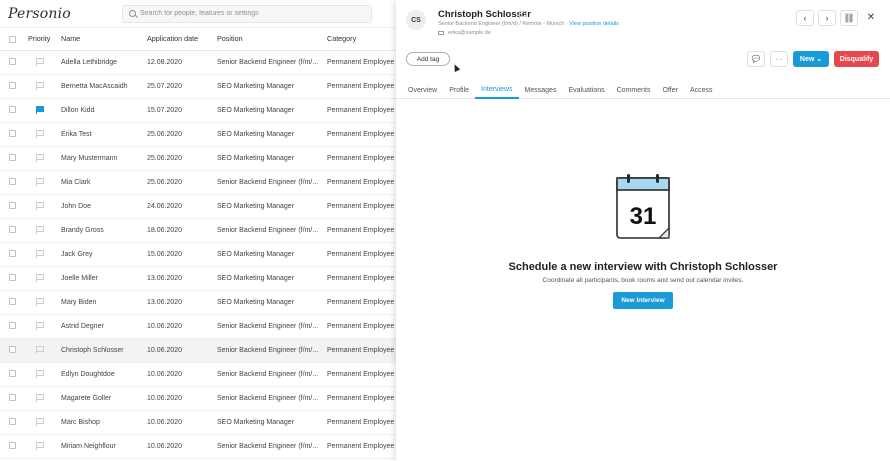  Describe the element at coordinates (497, 90) in the screenshot. I see `tab-interviews: Interviews` at that location.